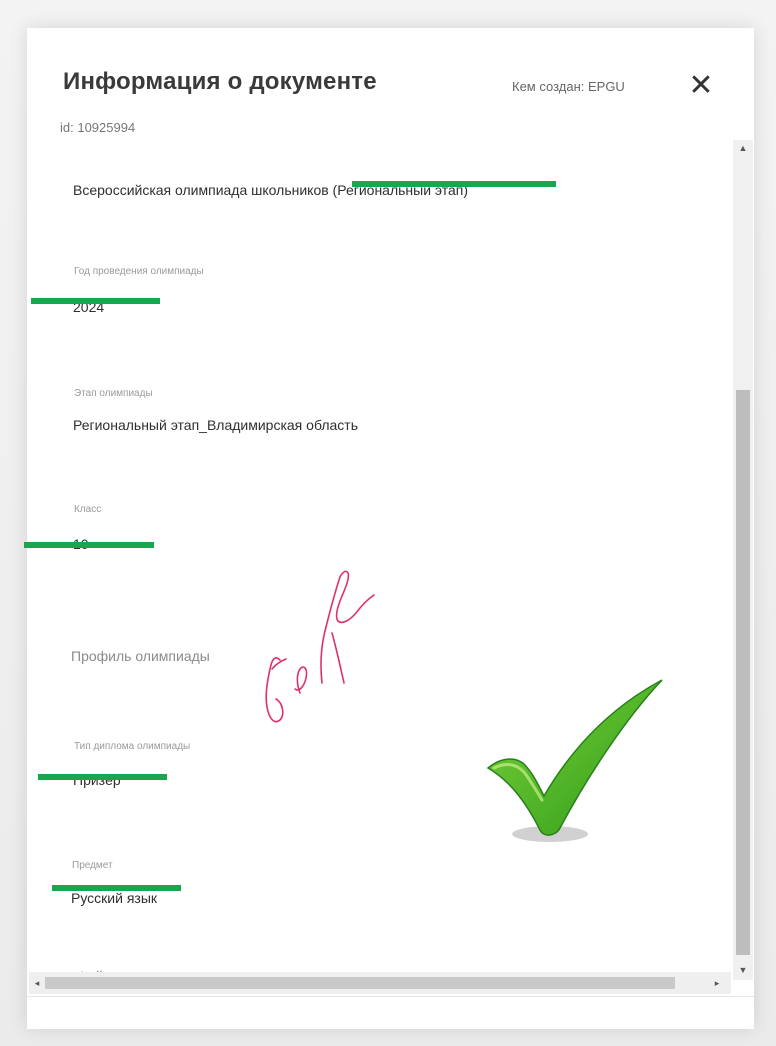 This screenshot has height=1046, width=776. Describe the element at coordinates (743, 672) in the screenshot. I see `vertical-scroll-thumb` at that location.